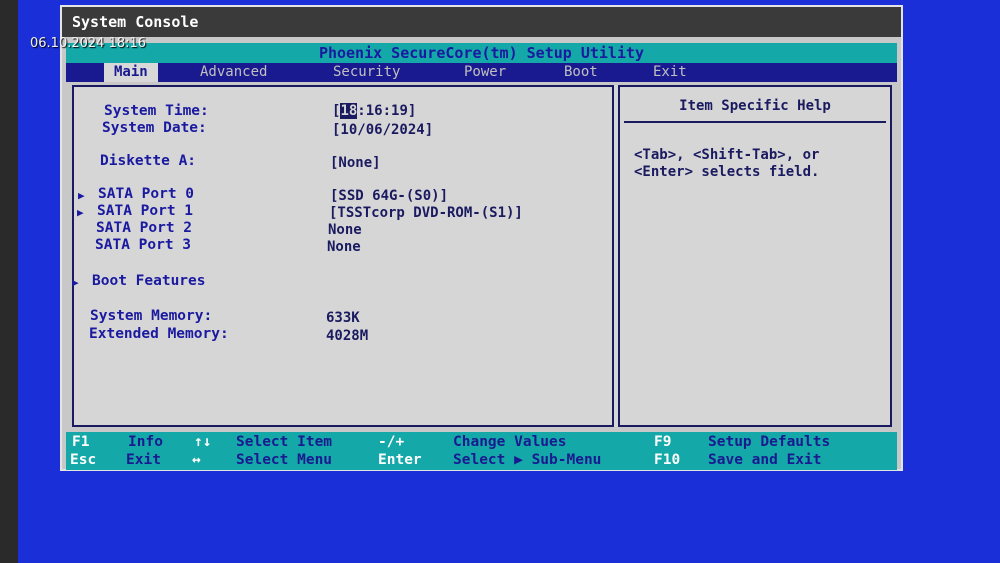  I want to click on tab-power: Power, so click(485, 72).